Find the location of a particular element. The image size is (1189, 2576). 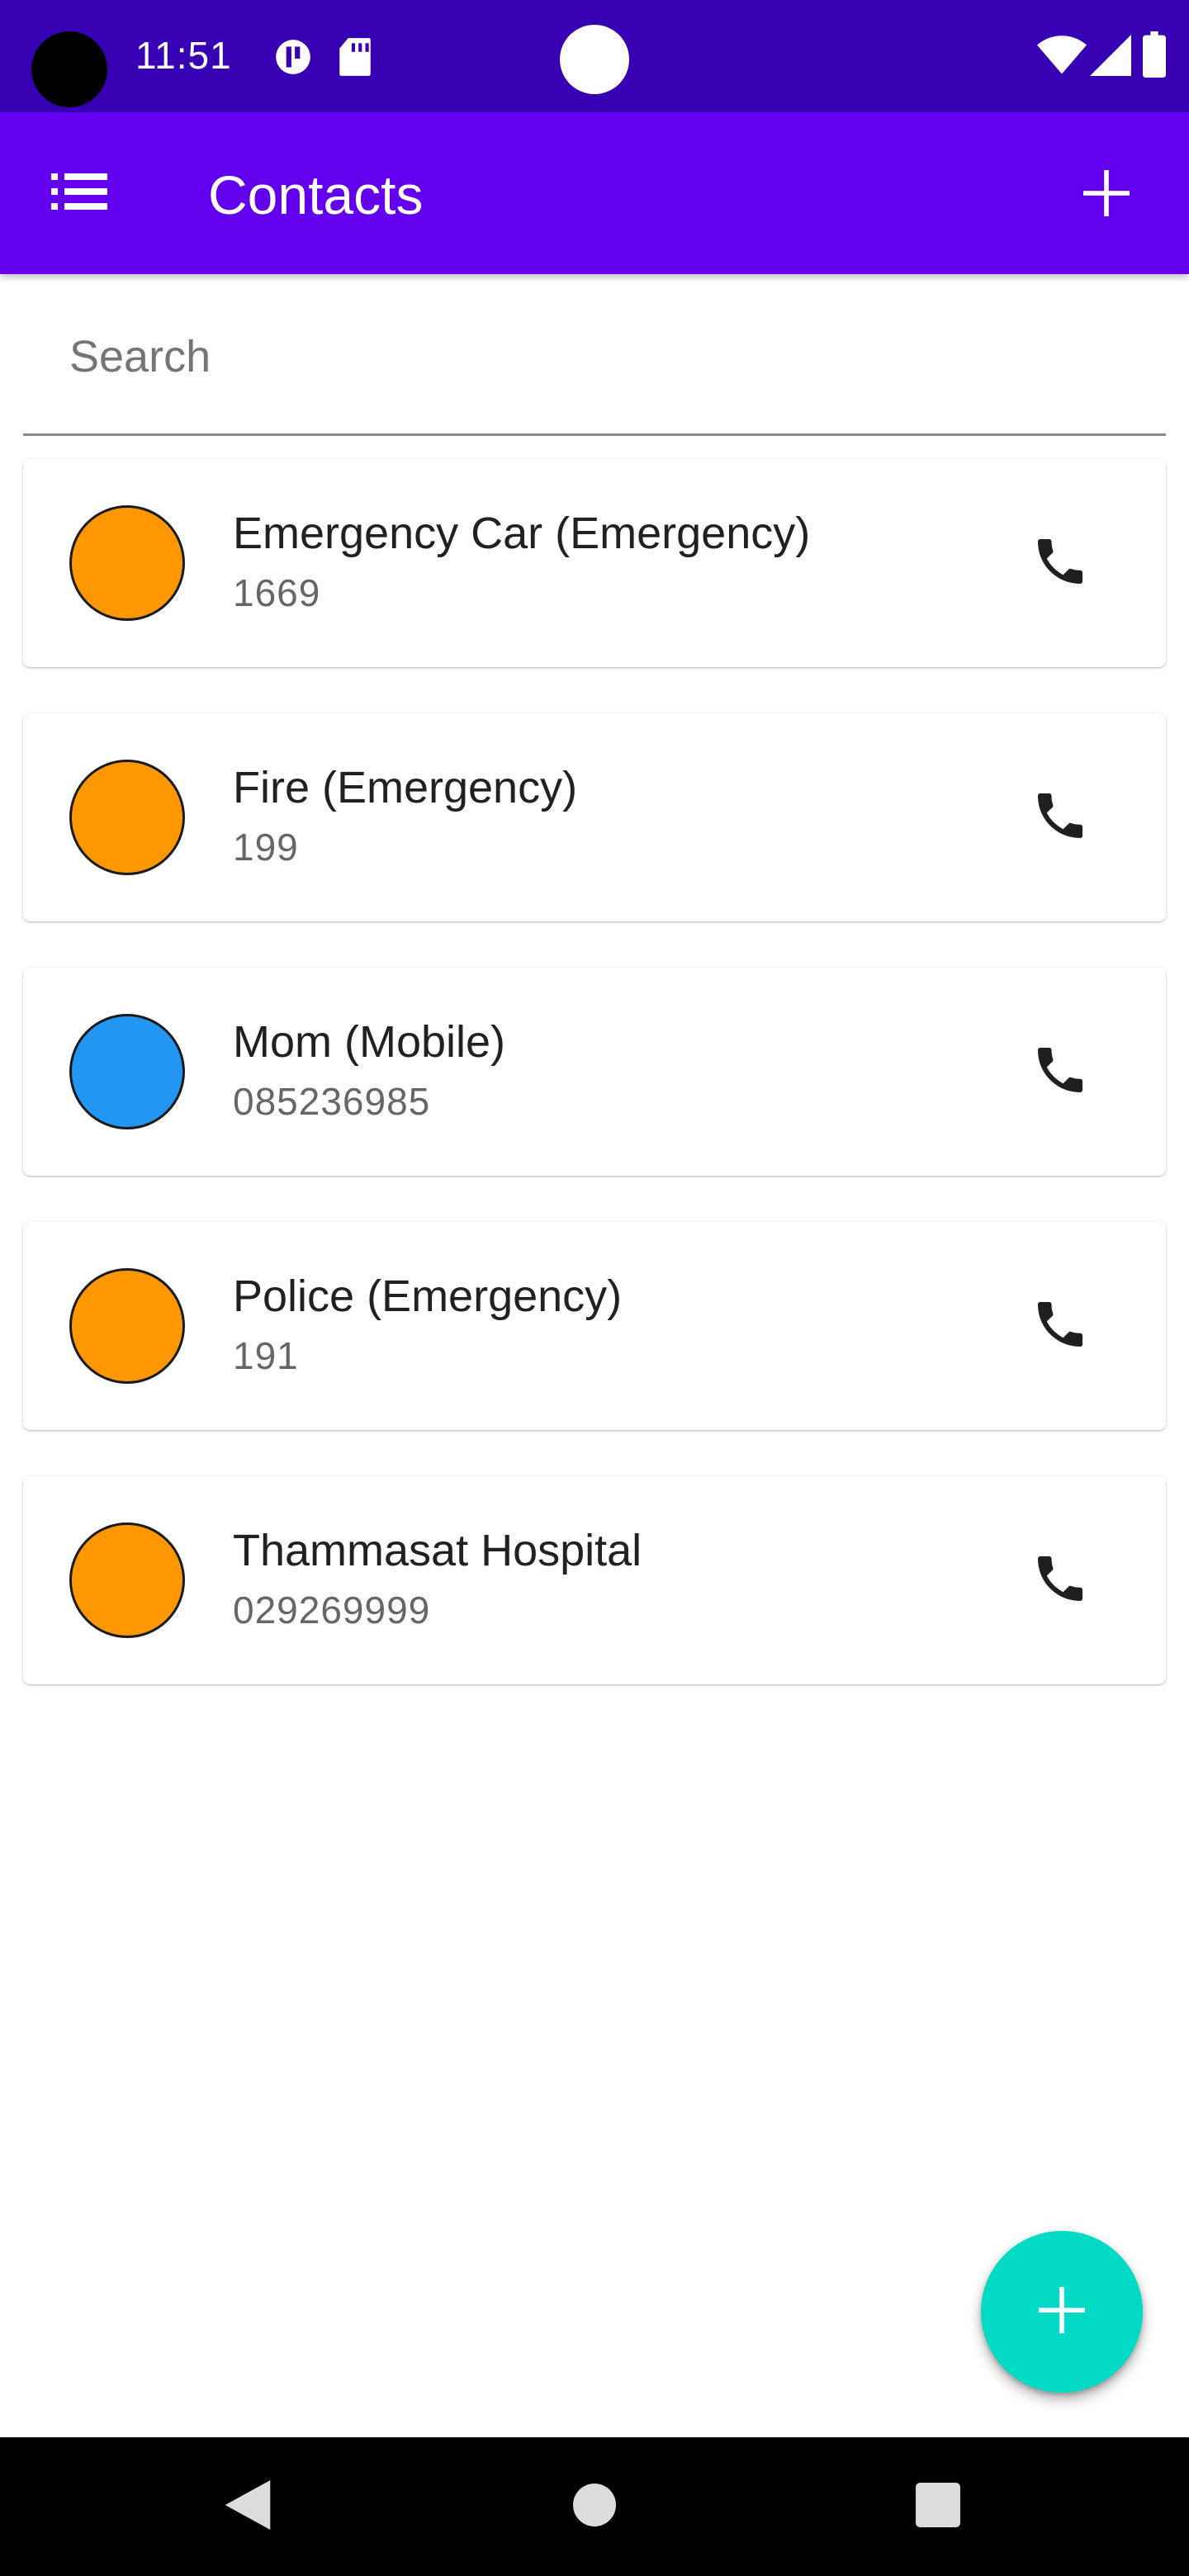

contact-card: Police (Emergency) 191 is located at coordinates (594, 1326).